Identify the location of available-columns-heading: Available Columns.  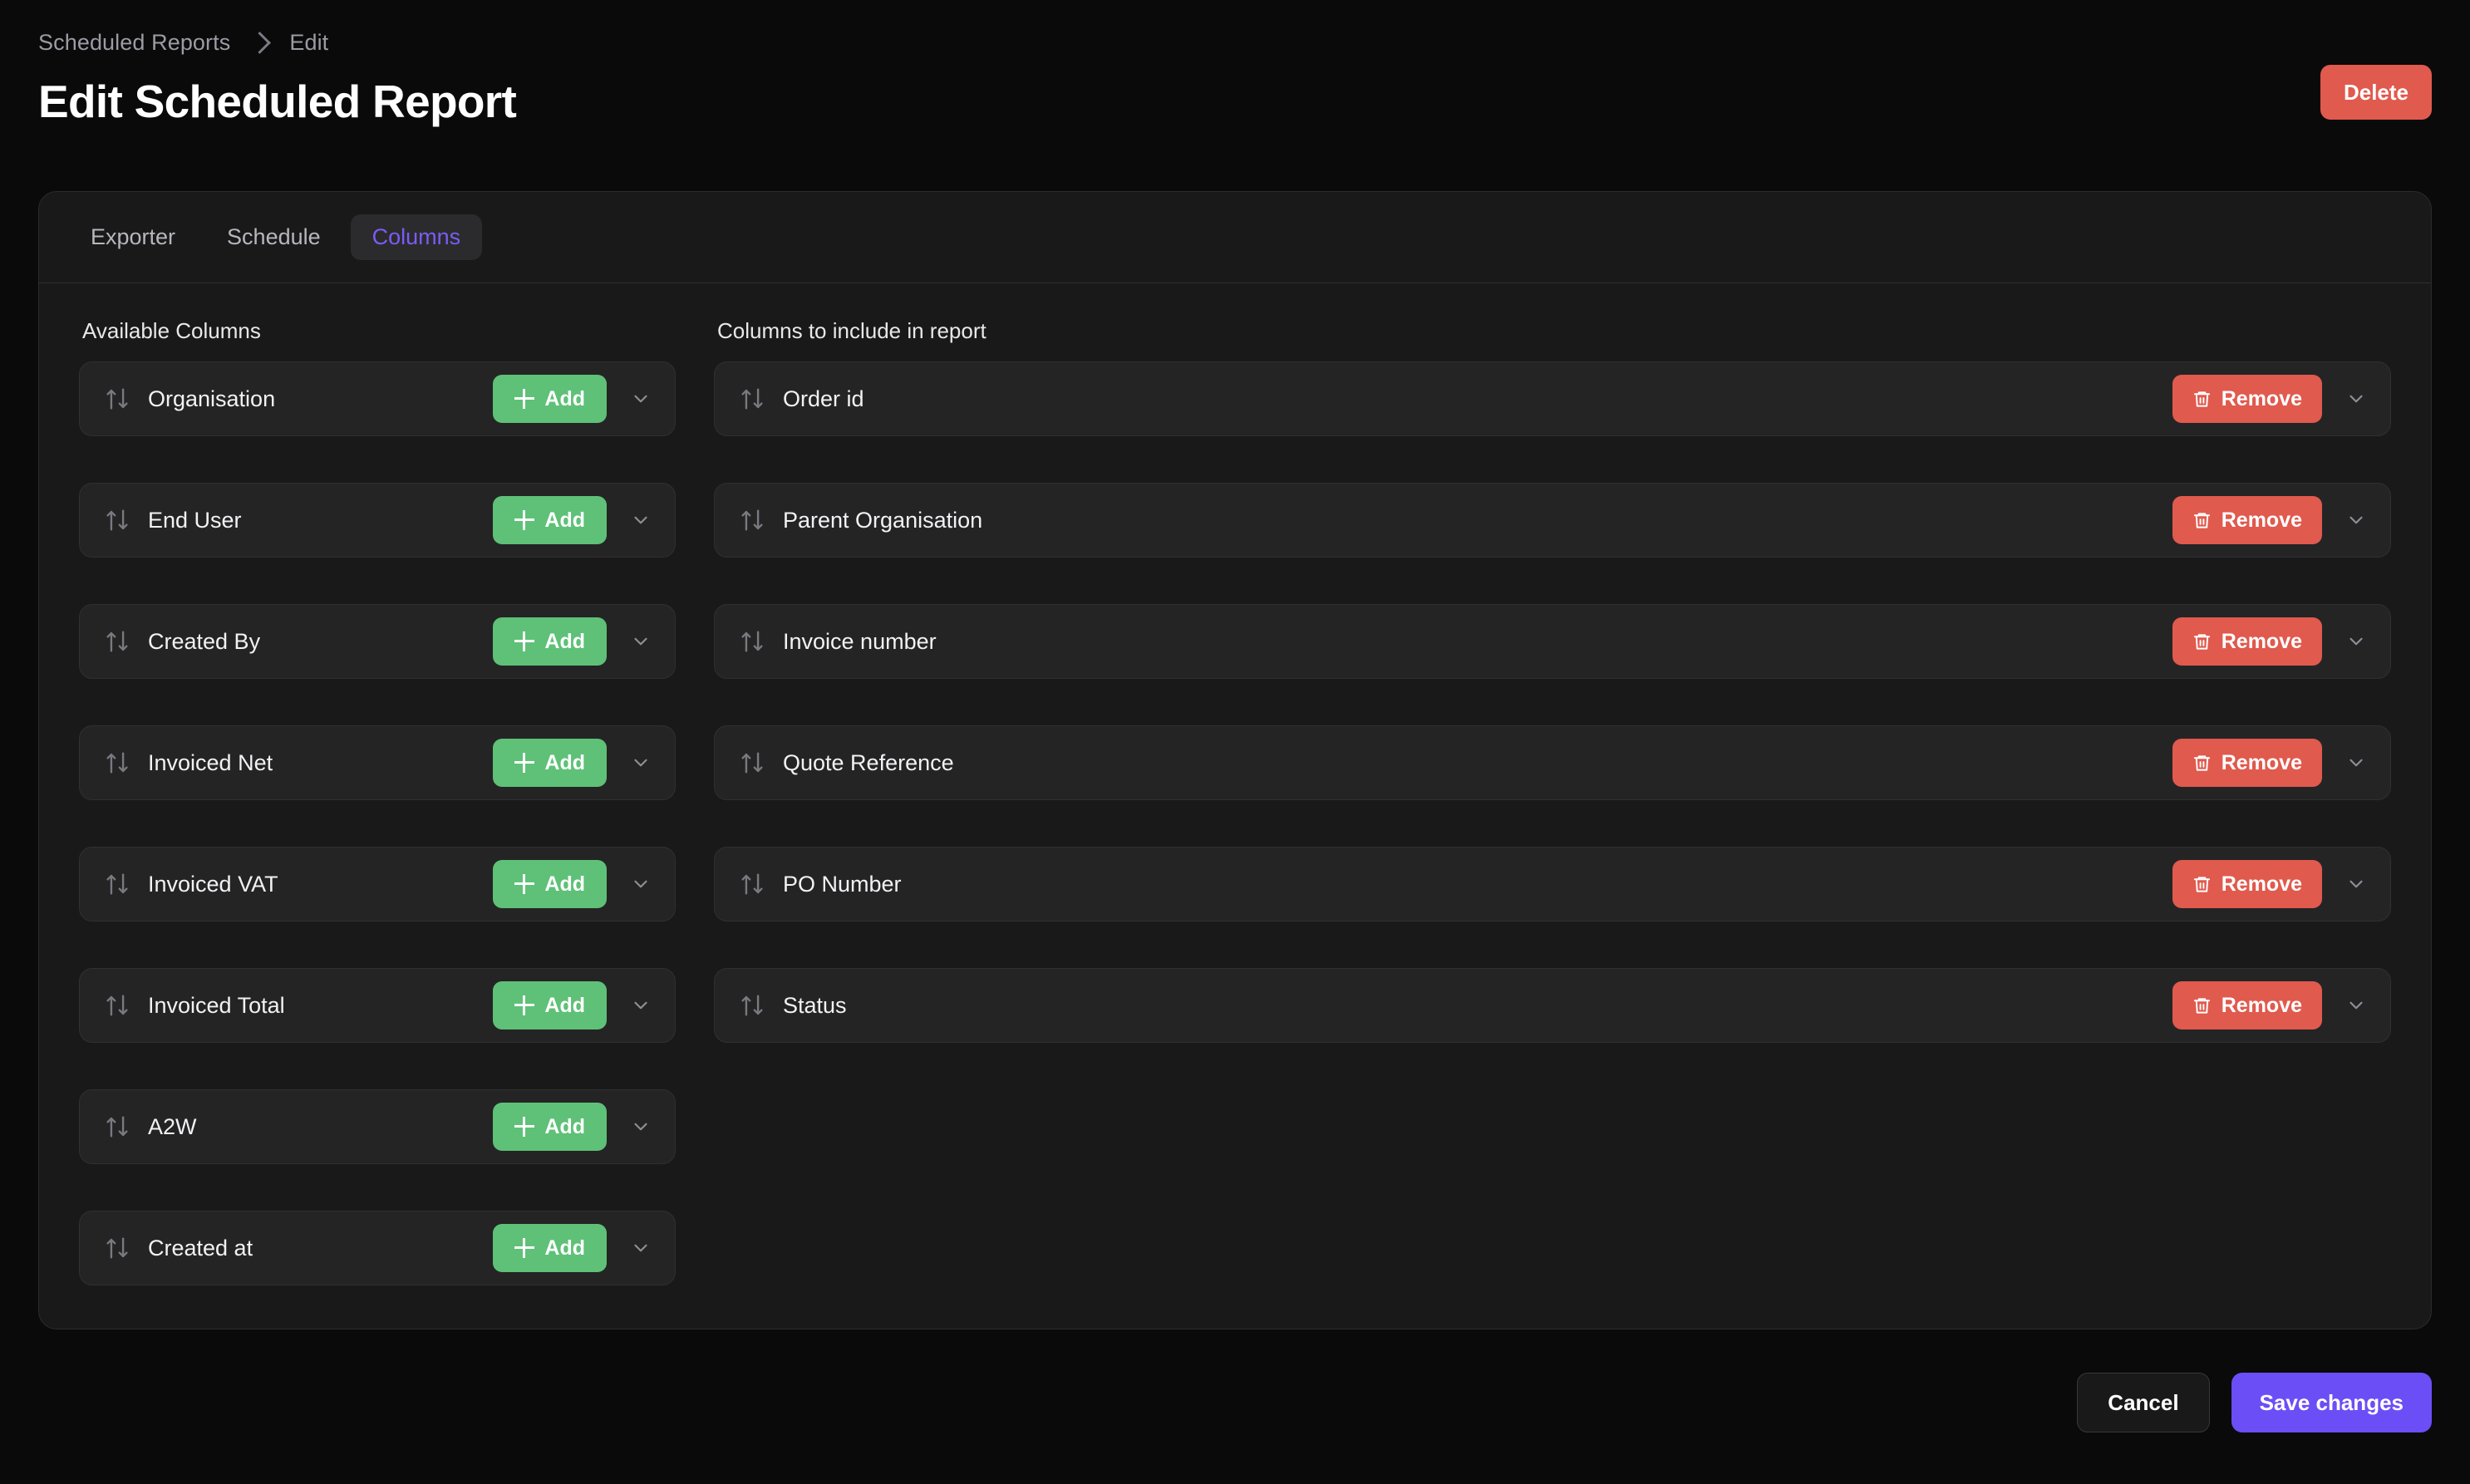
(171, 330).